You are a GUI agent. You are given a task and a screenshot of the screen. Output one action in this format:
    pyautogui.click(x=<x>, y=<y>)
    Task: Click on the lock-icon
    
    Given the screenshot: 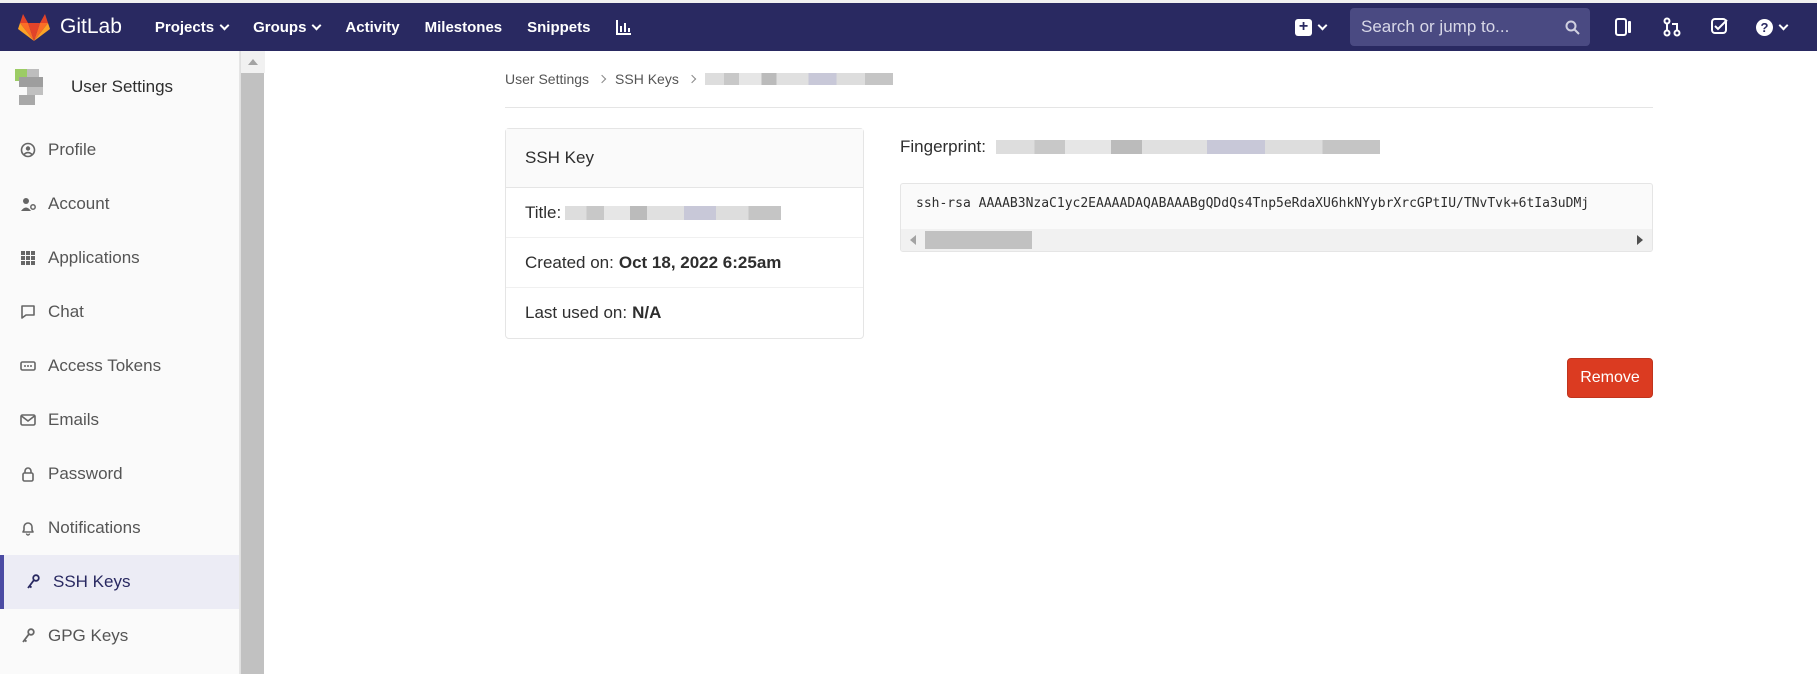 What is the action you would take?
    pyautogui.click(x=28, y=474)
    